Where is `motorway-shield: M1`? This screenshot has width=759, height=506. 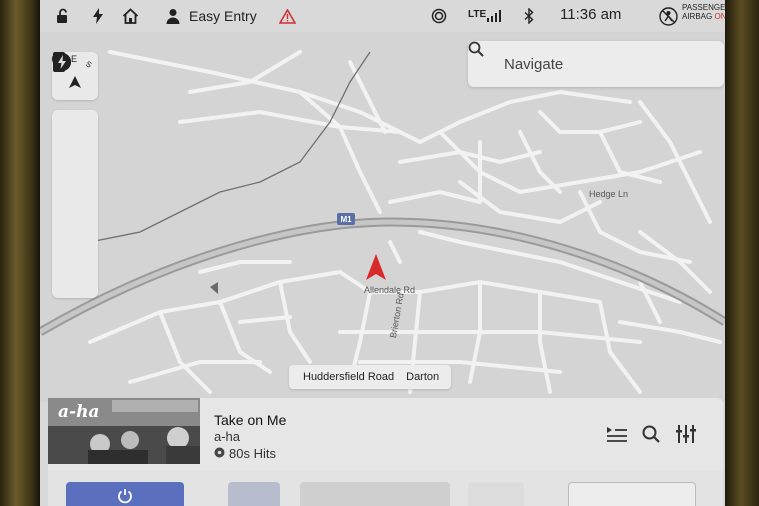
motorway-shield: M1 is located at coordinates (346, 219).